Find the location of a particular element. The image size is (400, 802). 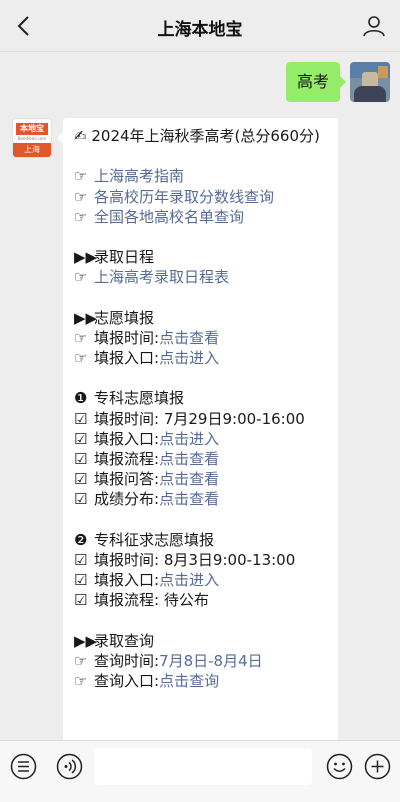

link-row: ☞ 各高校历年录取分数线查询 is located at coordinates (201, 197).